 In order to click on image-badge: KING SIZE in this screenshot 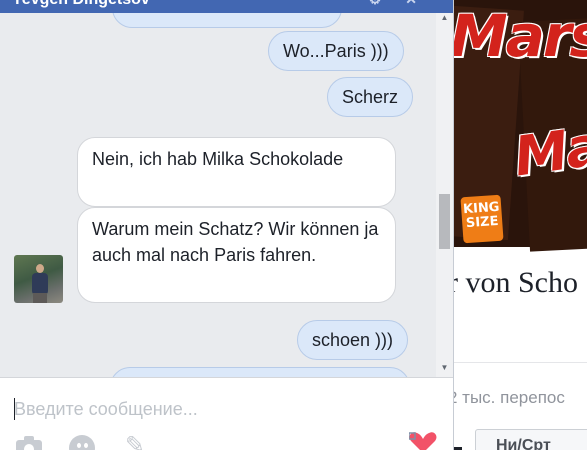, I will do `click(482, 219)`.